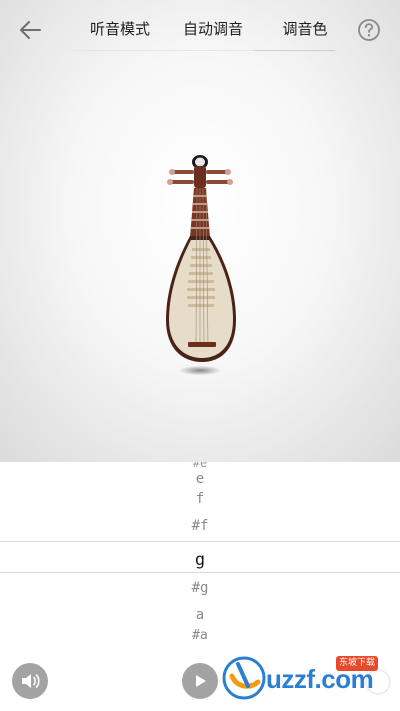  I want to click on speaker-icon, so click(31, 681).